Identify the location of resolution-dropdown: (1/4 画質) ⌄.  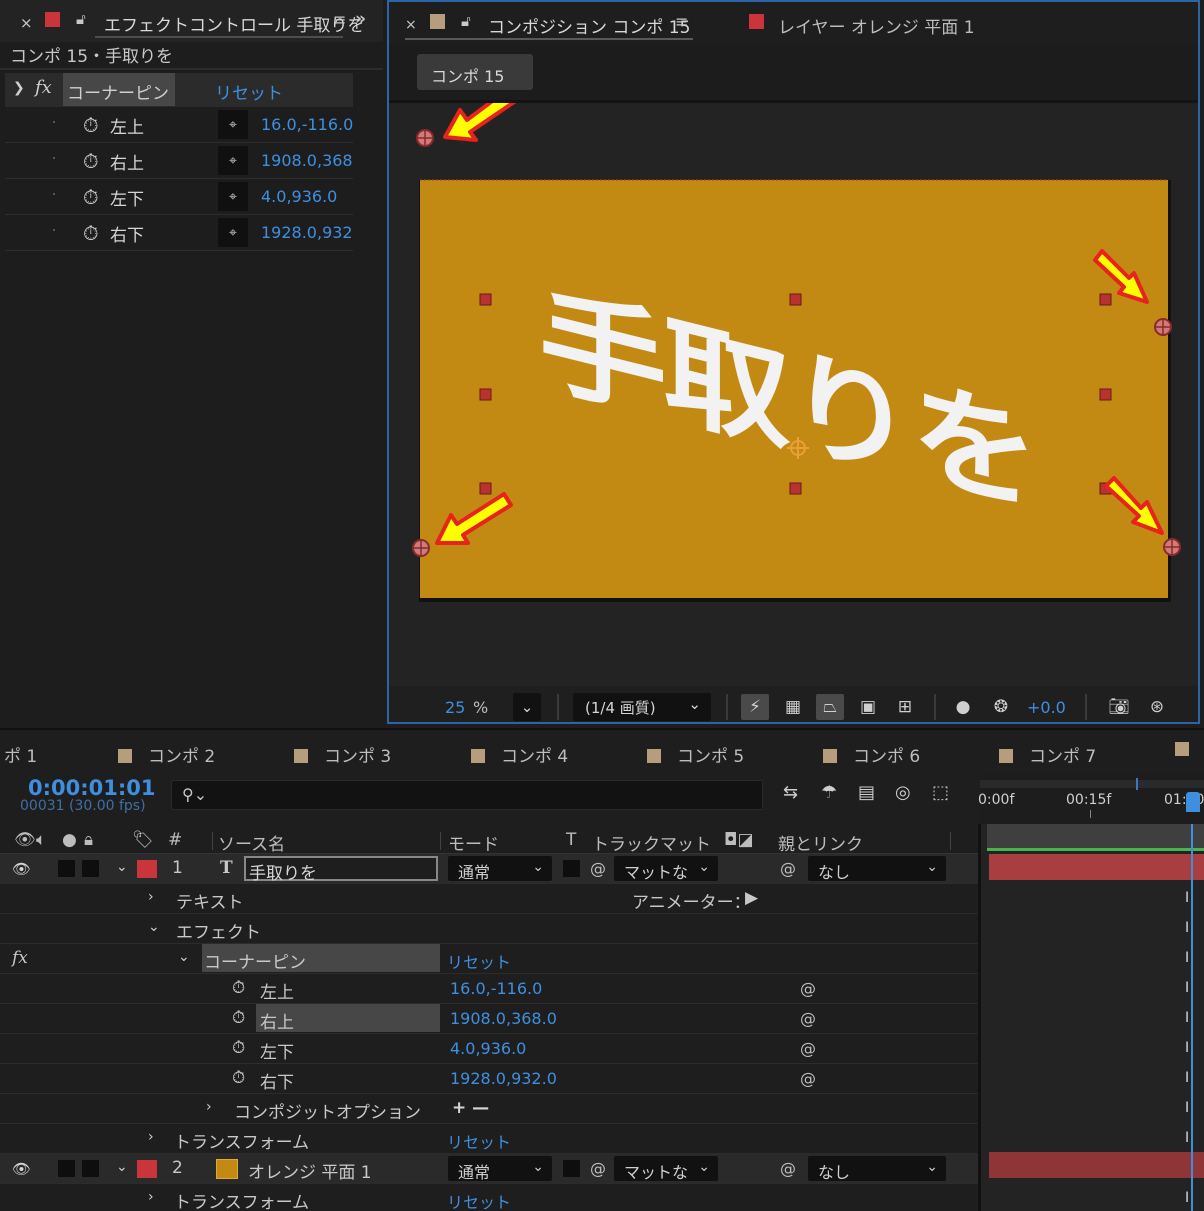
(642, 707).